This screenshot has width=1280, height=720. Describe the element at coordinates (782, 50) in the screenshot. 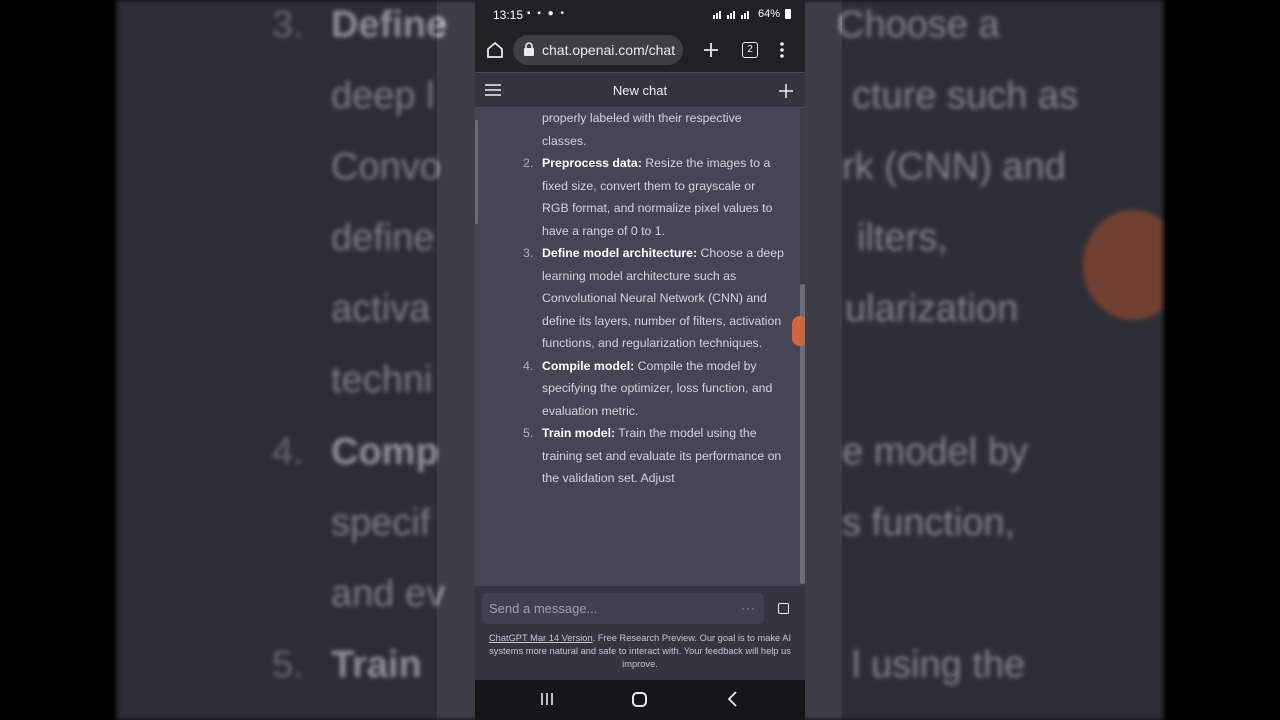

I see `more-vert-icon` at that location.